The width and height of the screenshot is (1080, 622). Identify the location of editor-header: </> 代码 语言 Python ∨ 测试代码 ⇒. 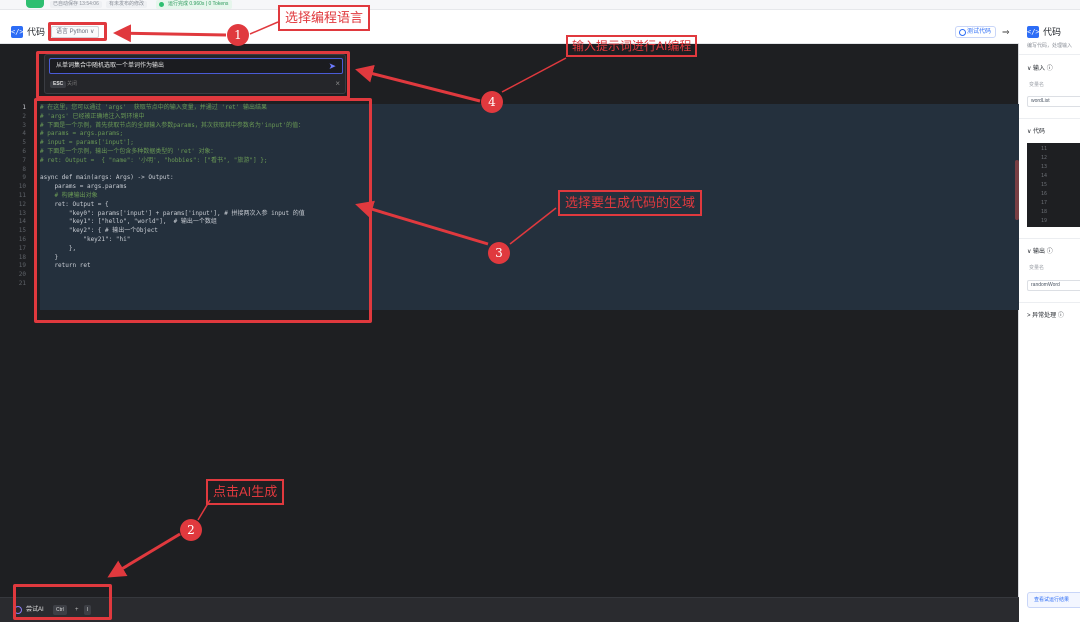
(509, 32).